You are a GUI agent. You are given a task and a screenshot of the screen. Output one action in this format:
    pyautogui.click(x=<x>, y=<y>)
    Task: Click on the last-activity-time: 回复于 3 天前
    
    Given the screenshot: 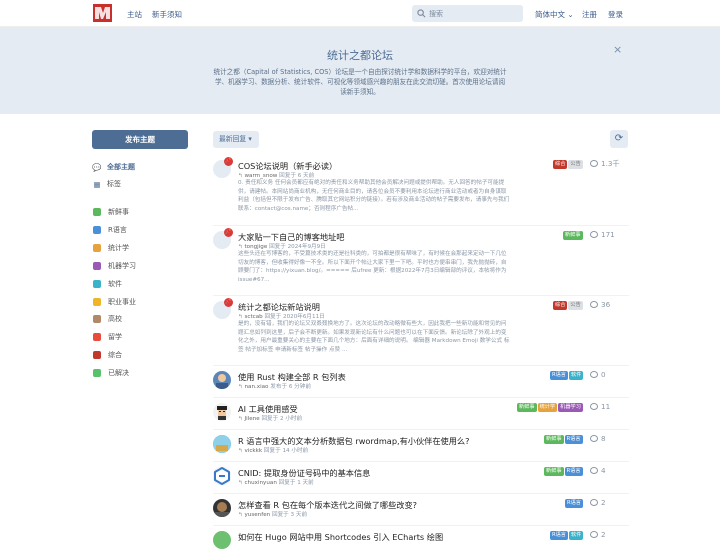 What is the action you would take?
    pyautogui.click(x=289, y=515)
    